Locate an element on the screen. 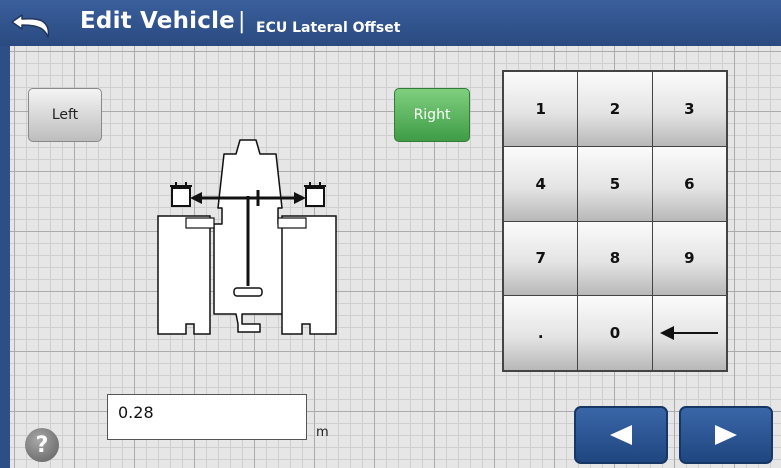  triangle-left-icon is located at coordinates (621, 435).